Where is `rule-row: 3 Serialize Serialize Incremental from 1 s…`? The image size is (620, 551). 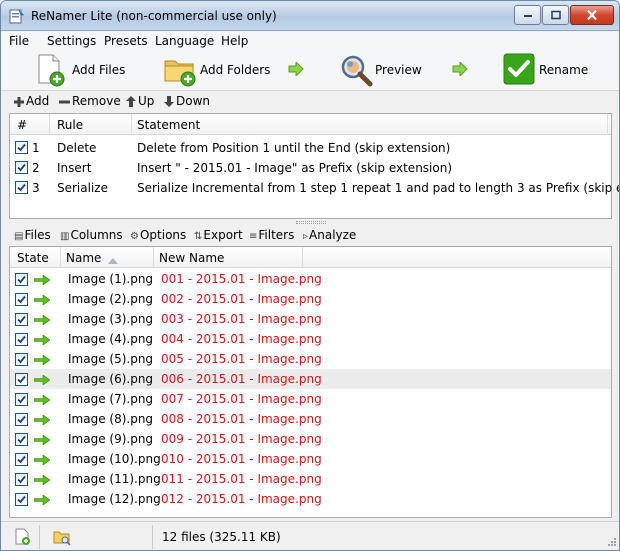
rule-row: 3 Serialize Serialize Incremental from 1 s… is located at coordinates (314, 188).